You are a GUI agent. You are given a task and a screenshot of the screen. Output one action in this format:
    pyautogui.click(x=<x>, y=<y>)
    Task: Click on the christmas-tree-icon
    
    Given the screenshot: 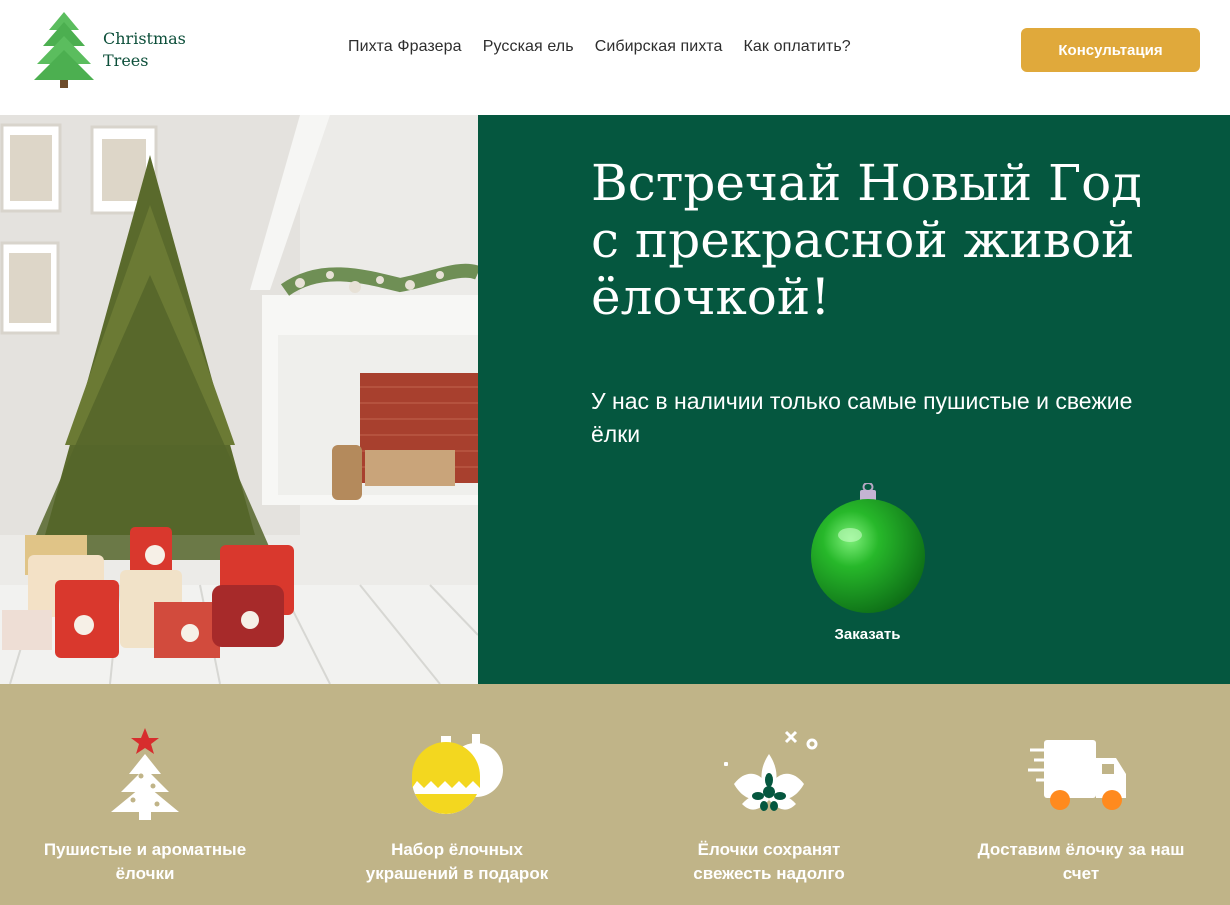 What is the action you would take?
    pyautogui.click(x=145, y=774)
    